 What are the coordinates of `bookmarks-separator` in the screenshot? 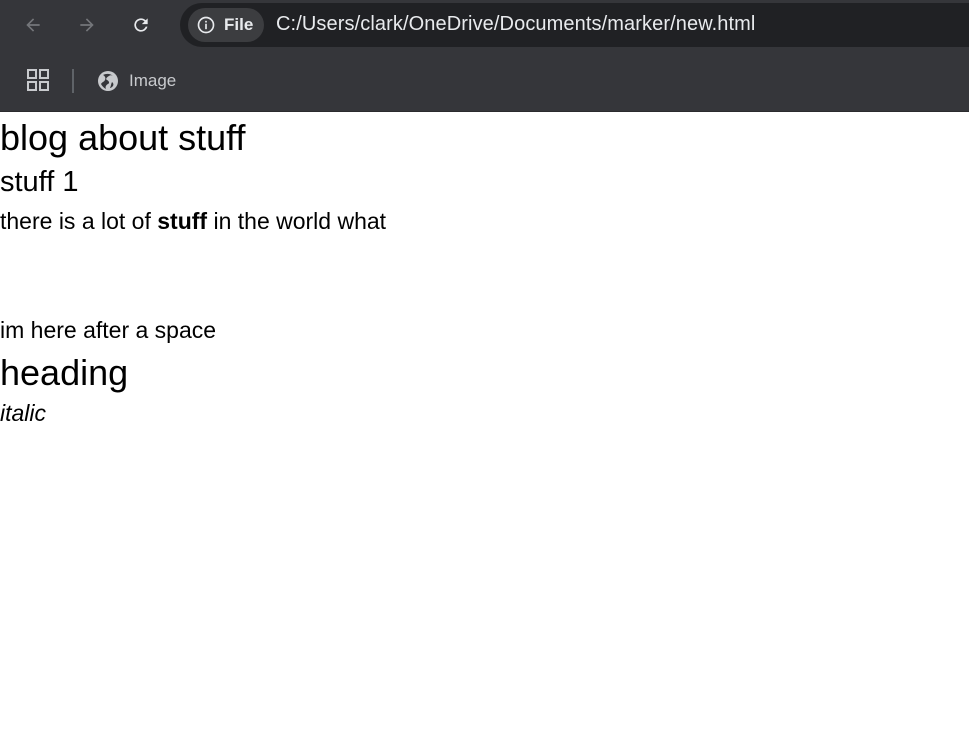 It's located at (73, 81).